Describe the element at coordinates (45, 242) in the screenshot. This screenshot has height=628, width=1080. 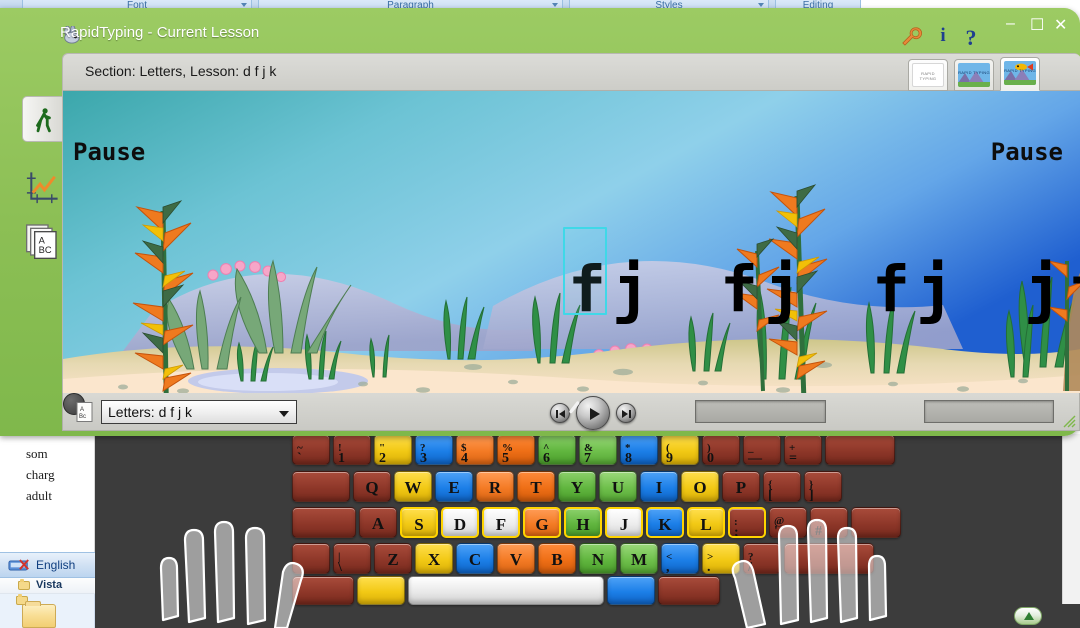
I see `sidebar-item-text-lessons: A BC` at that location.